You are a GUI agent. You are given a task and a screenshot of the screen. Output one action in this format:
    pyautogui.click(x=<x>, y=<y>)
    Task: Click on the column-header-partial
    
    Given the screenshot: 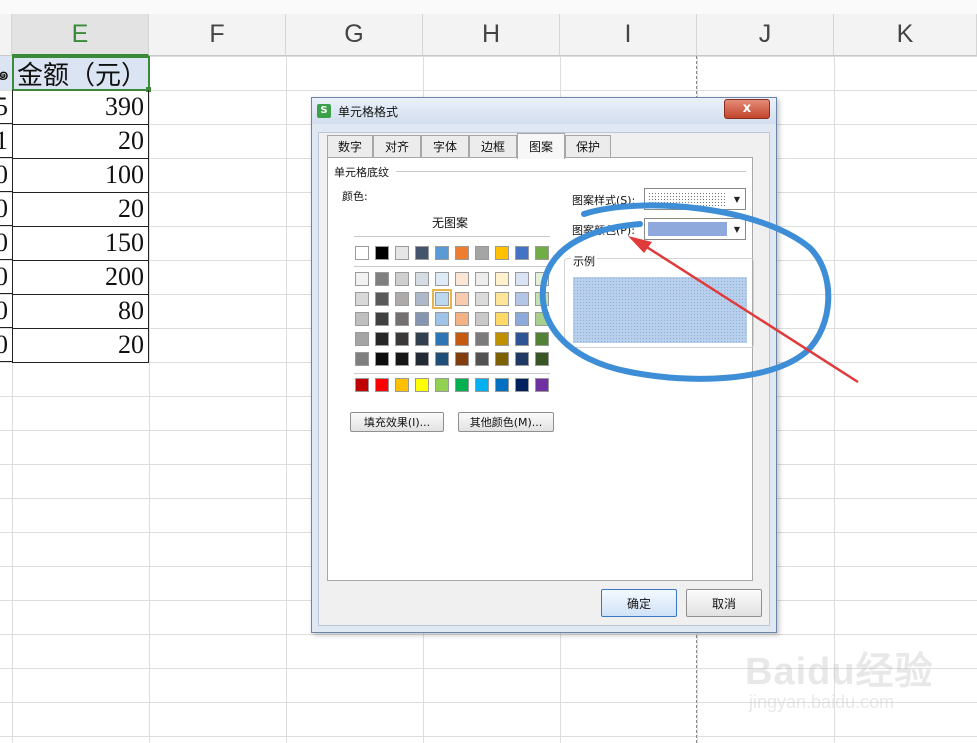 What is the action you would take?
    pyautogui.click(x=6, y=35)
    